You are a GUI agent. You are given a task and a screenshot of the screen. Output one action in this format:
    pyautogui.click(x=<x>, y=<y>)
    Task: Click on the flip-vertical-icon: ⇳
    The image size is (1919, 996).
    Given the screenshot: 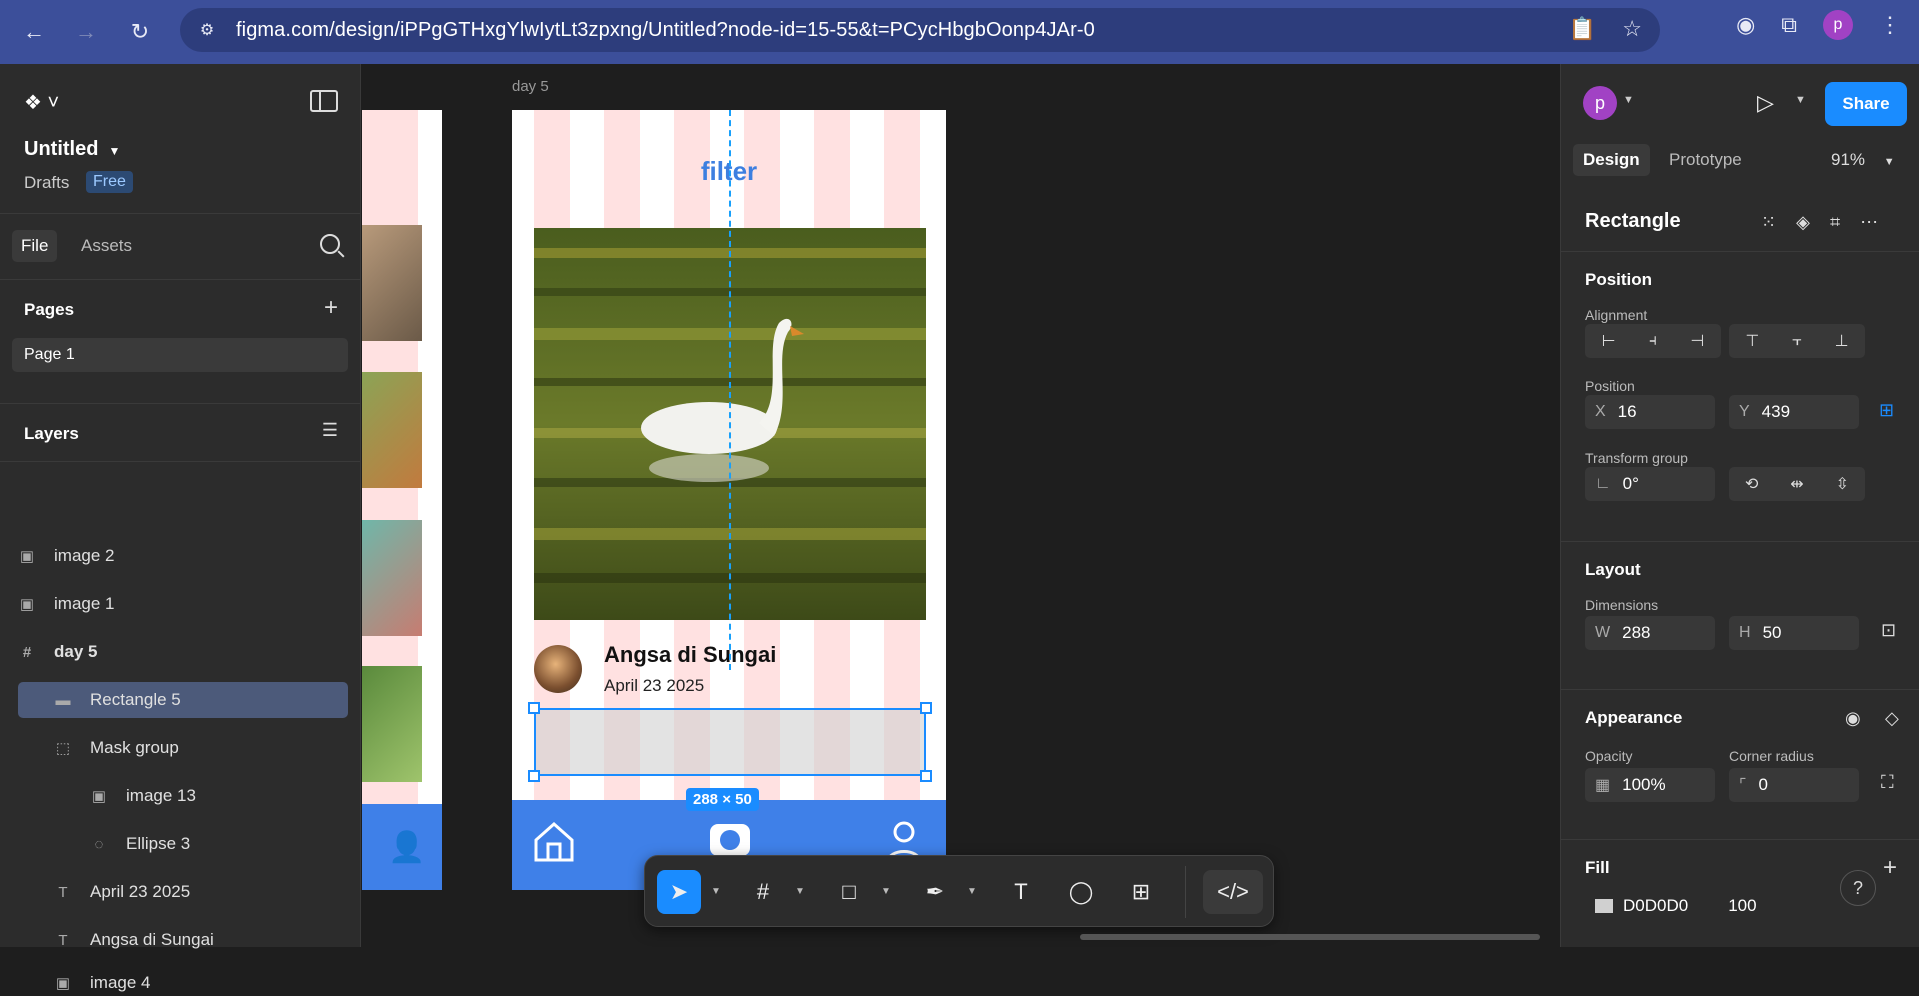 What is the action you would take?
    pyautogui.click(x=1842, y=484)
    